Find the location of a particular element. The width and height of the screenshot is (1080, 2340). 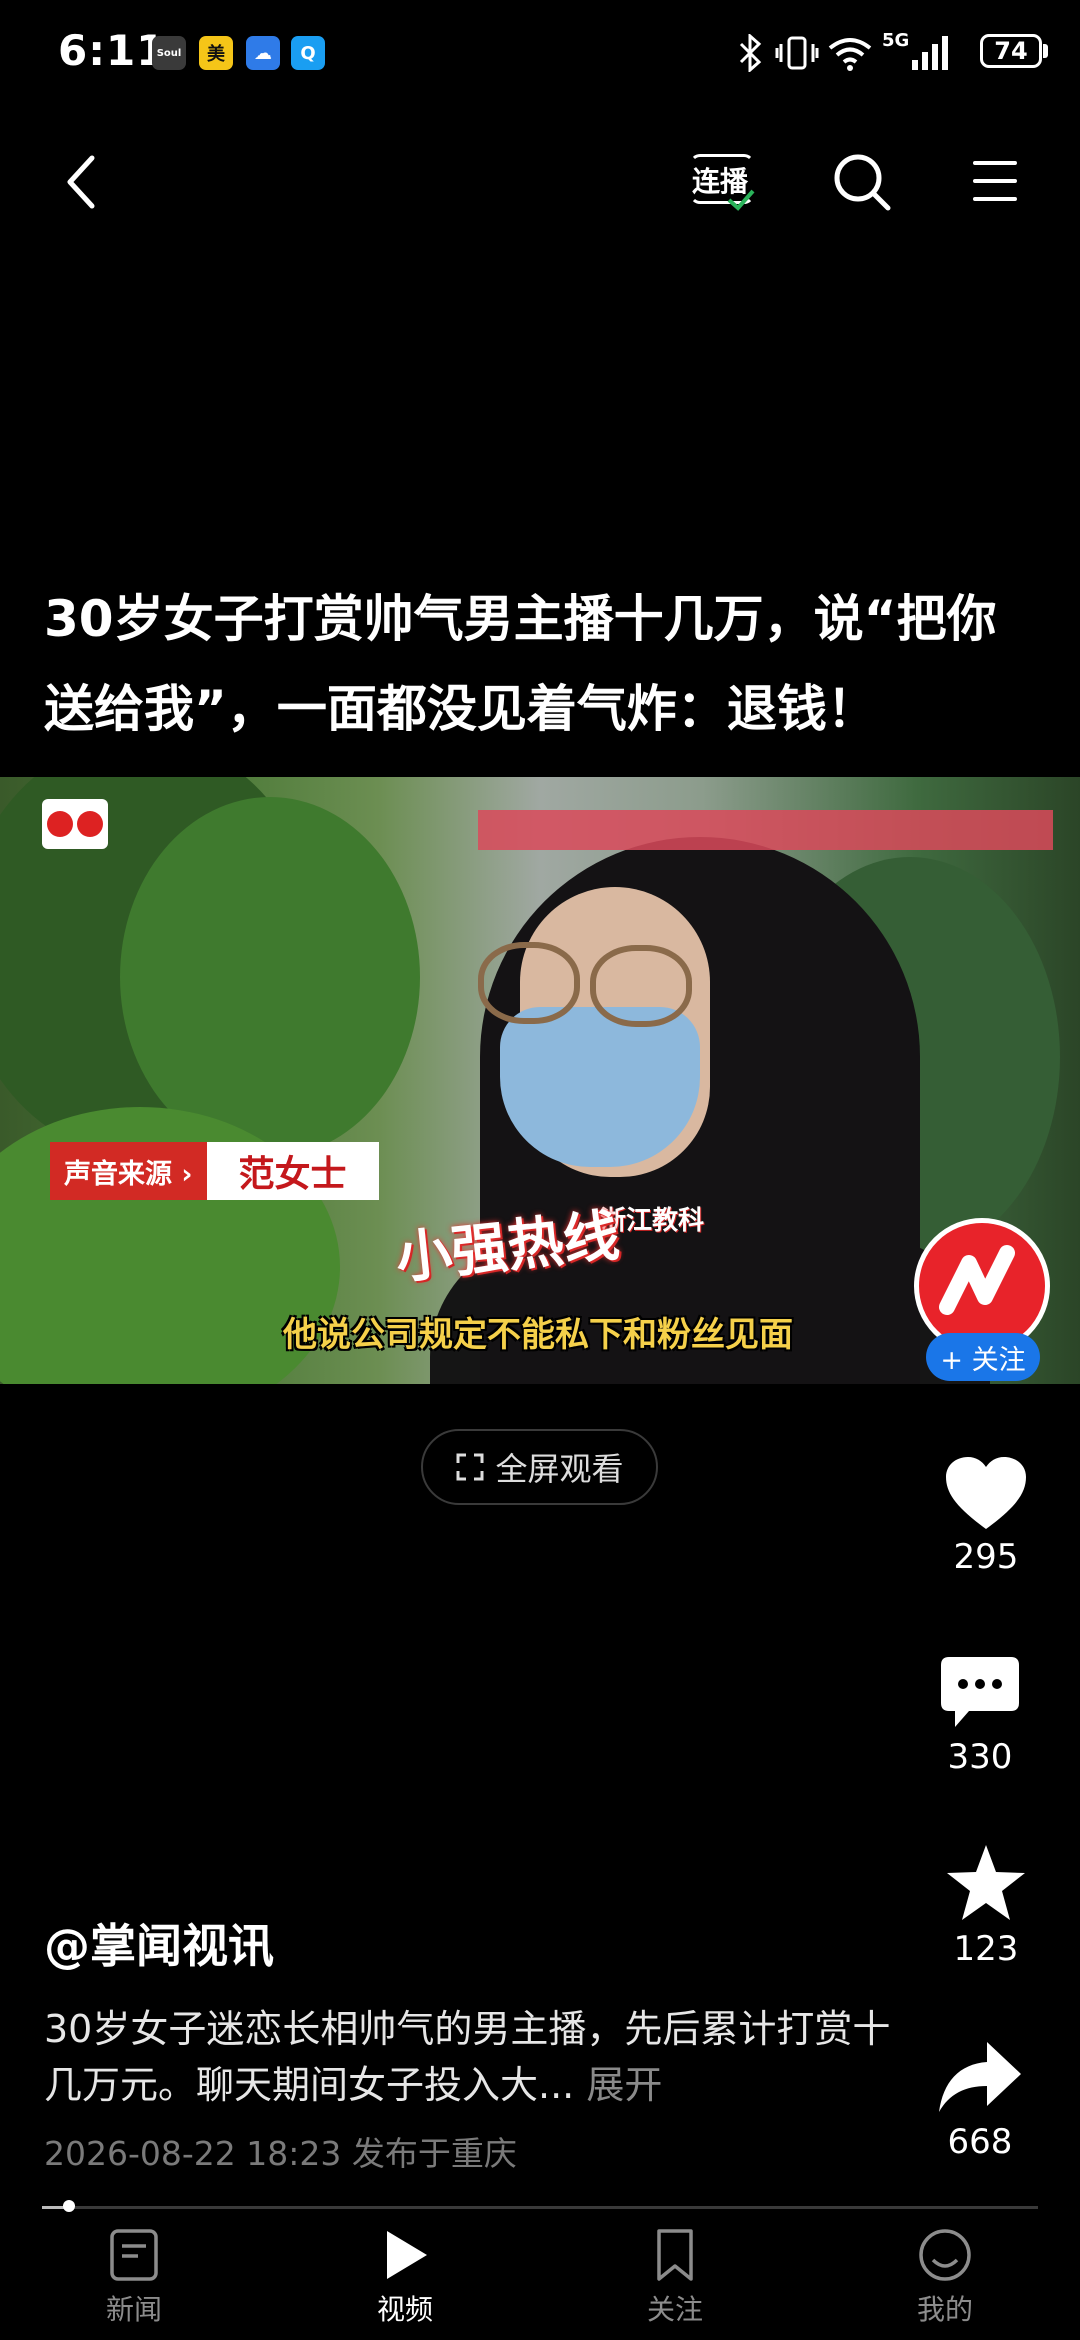

nav-item-video: 视频 is located at coordinates (405, 2278).